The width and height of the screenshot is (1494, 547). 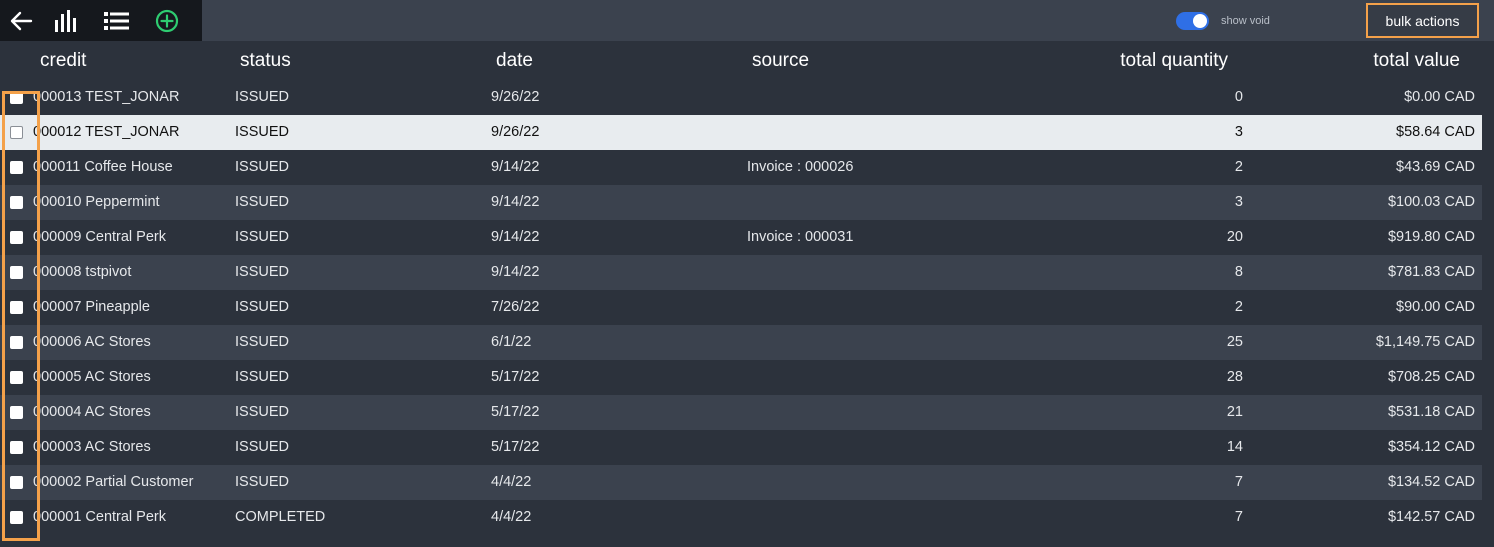 I want to click on value-cell: $708.25 CAD, so click(x=1431, y=377).